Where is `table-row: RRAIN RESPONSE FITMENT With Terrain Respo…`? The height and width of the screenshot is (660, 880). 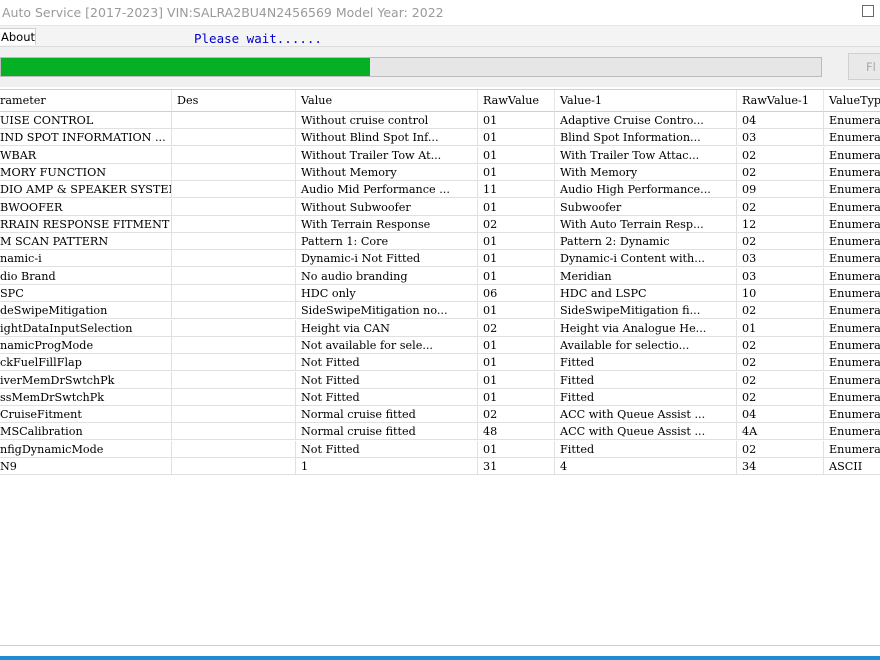 table-row: RRAIN RESPONSE FITMENT With Terrain Respo… is located at coordinates (440, 224).